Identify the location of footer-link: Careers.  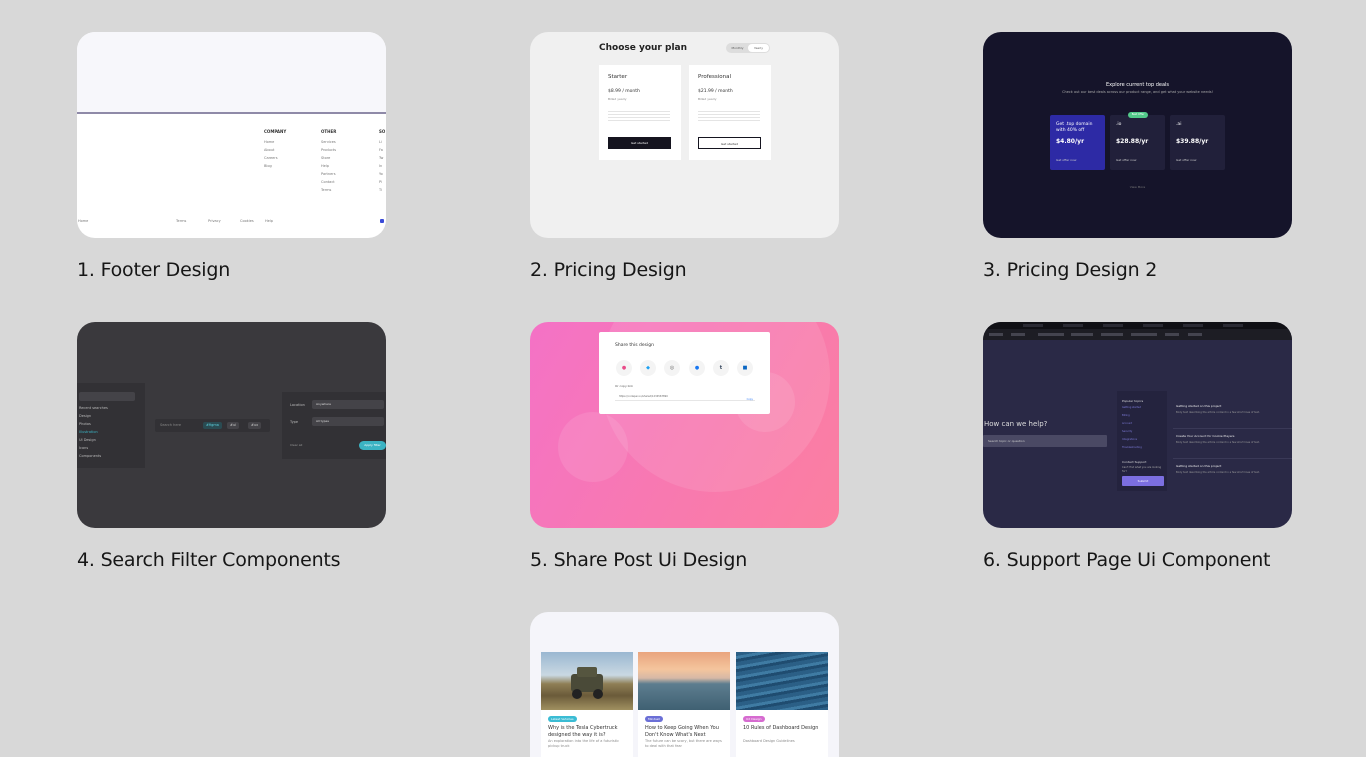
(271, 158).